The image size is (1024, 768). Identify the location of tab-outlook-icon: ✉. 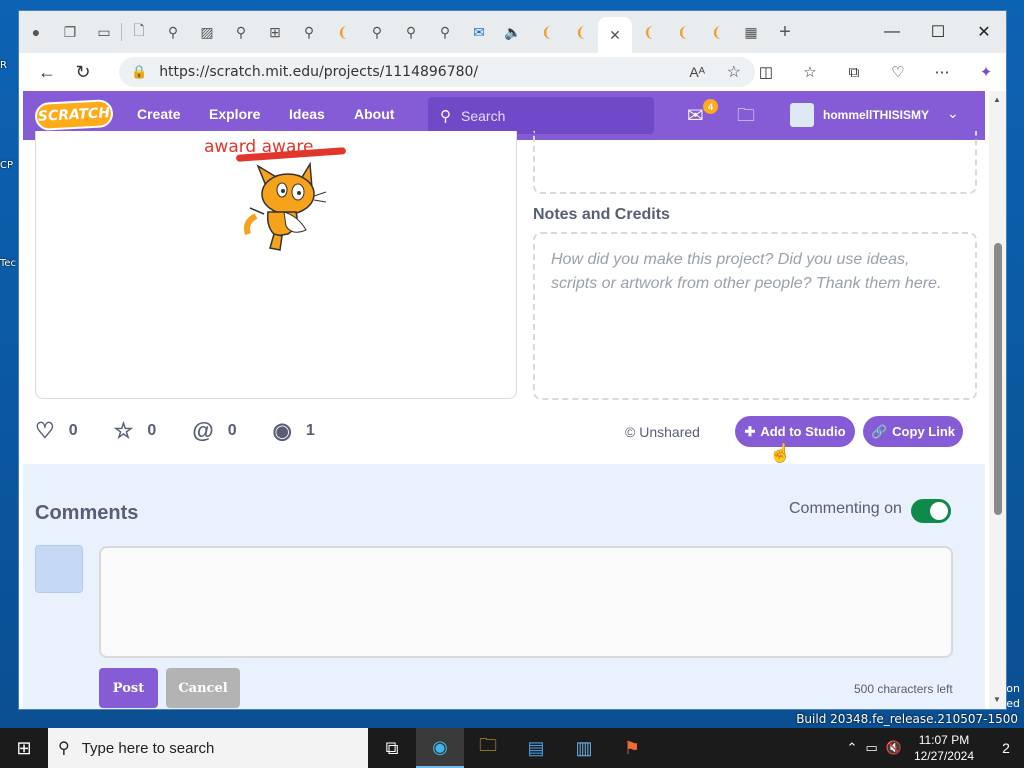
(479, 32).